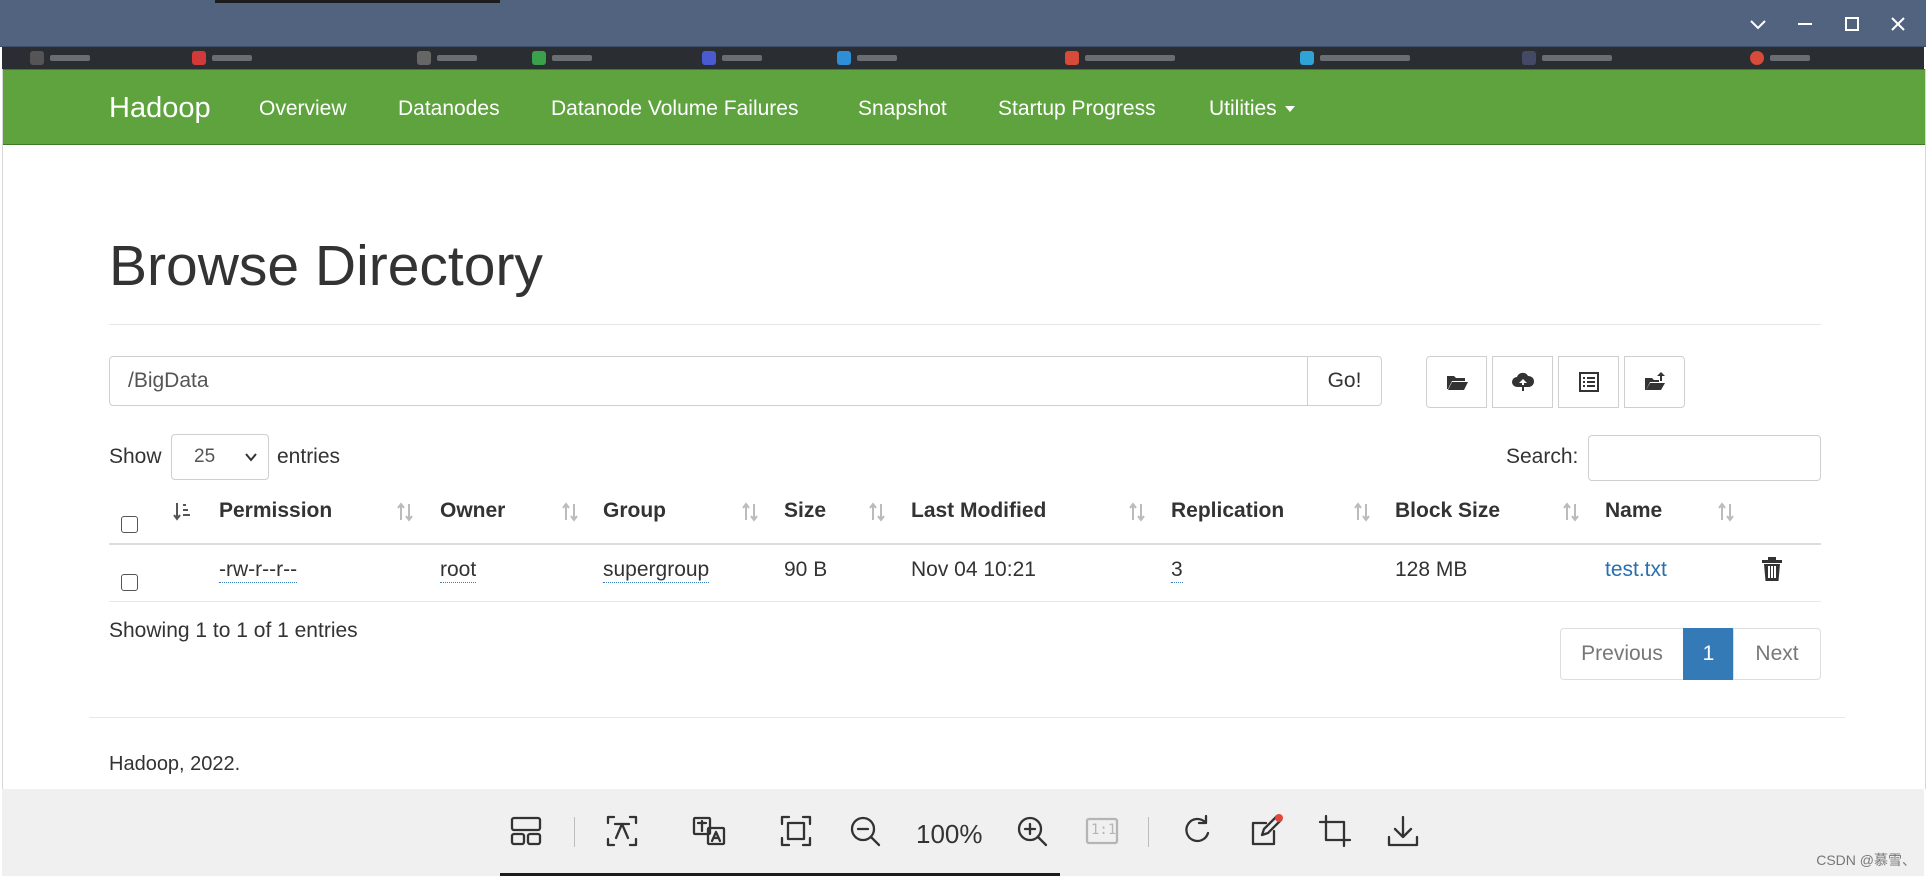 The width and height of the screenshot is (1926, 876). Describe the element at coordinates (1403, 831) in the screenshot. I see `download-icon` at that location.